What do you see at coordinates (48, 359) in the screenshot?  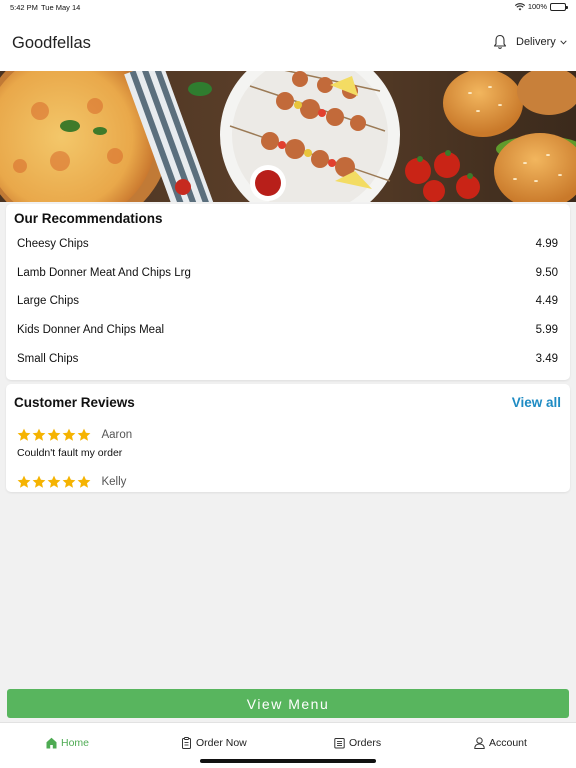 I see `item-name: Small Chips` at bounding box center [48, 359].